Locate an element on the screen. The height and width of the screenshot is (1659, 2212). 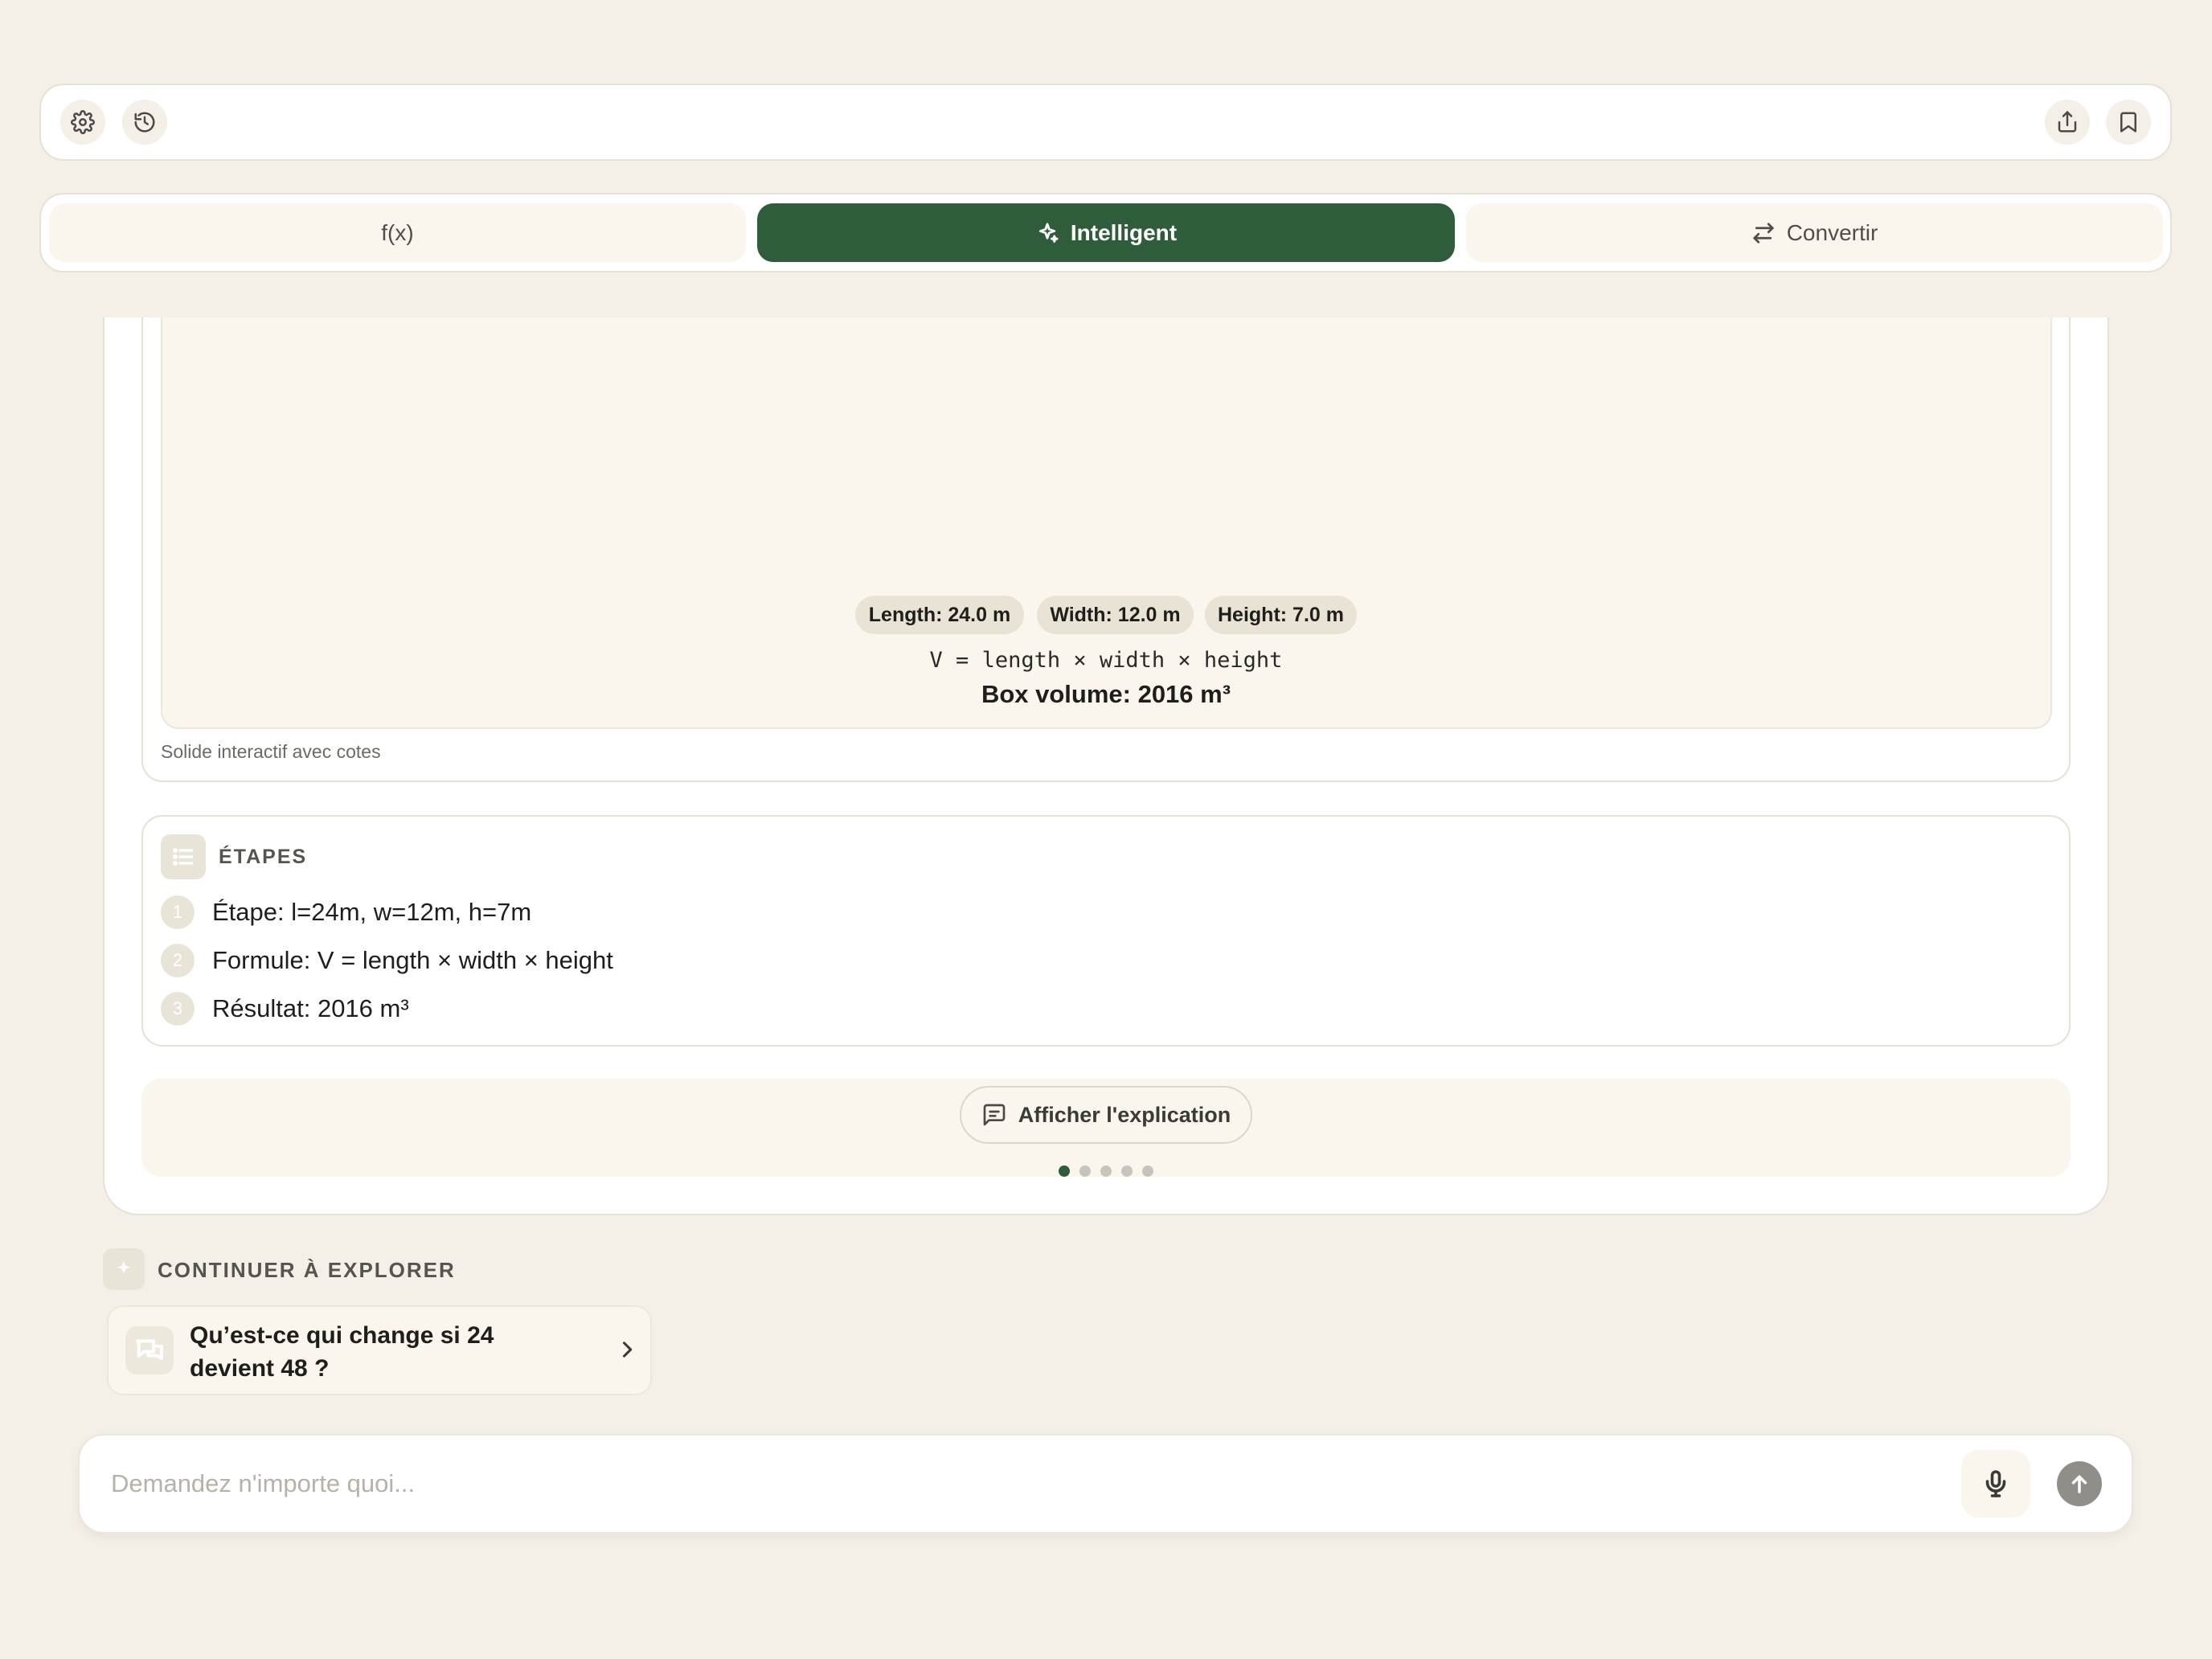
message-icon is located at coordinates (994, 1115).